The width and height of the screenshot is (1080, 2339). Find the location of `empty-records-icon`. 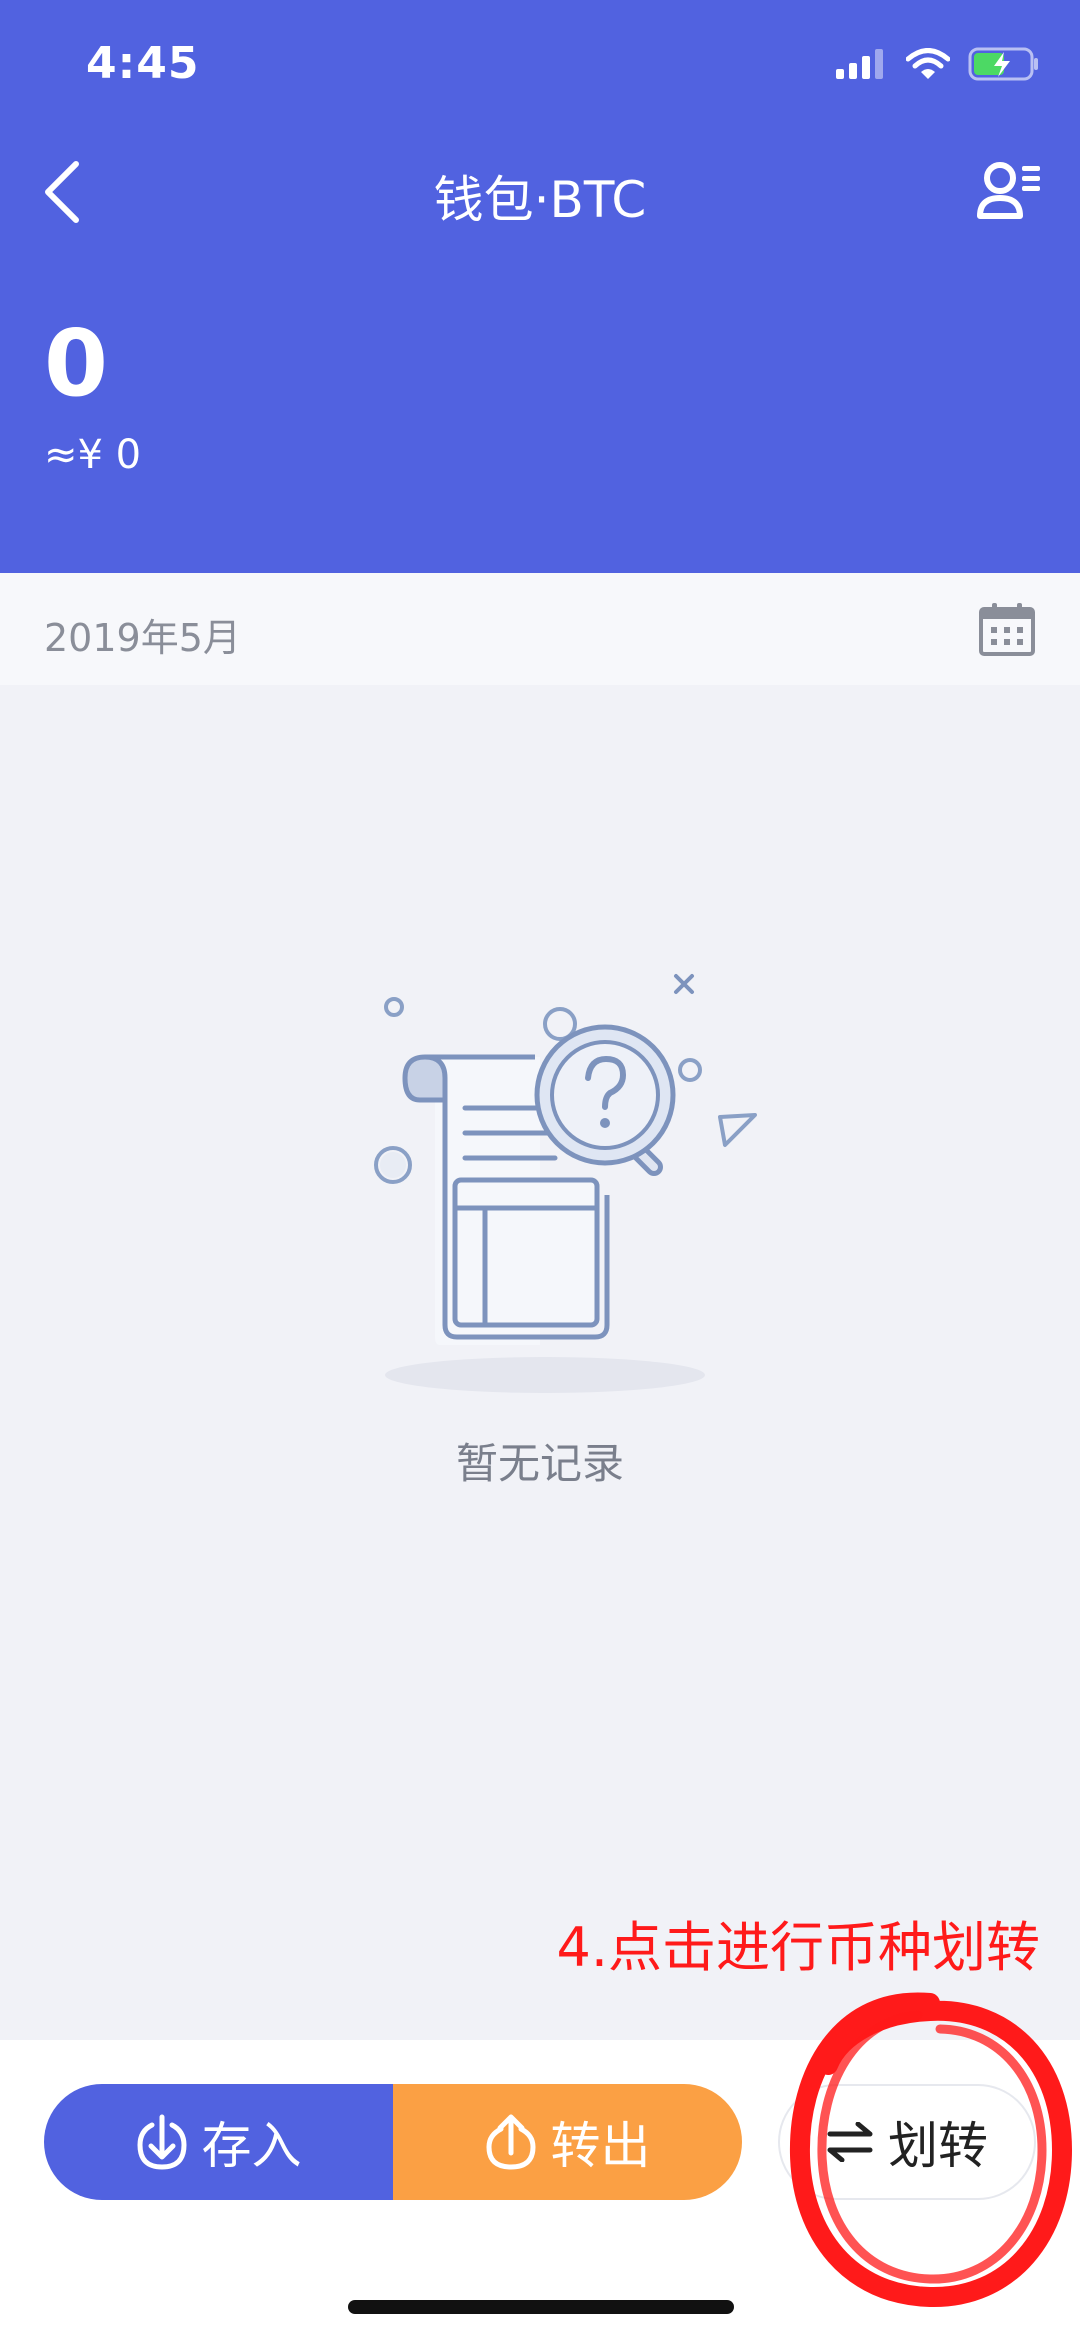

empty-records-icon is located at coordinates (565, 1183).